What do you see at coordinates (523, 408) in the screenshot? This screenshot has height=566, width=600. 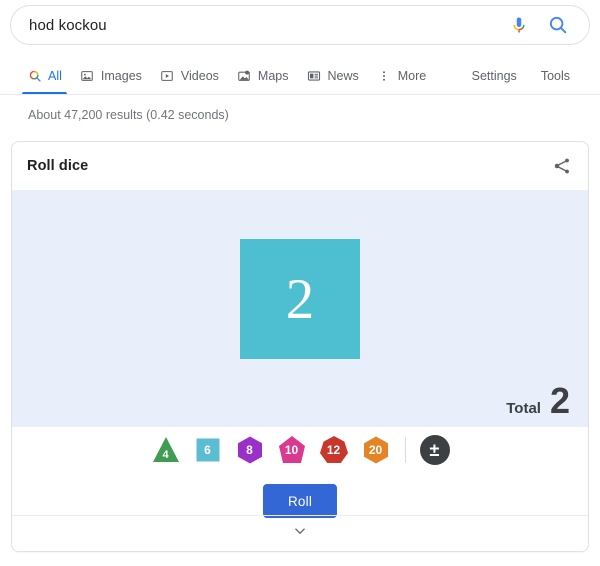 I see `total-label: Total` at bounding box center [523, 408].